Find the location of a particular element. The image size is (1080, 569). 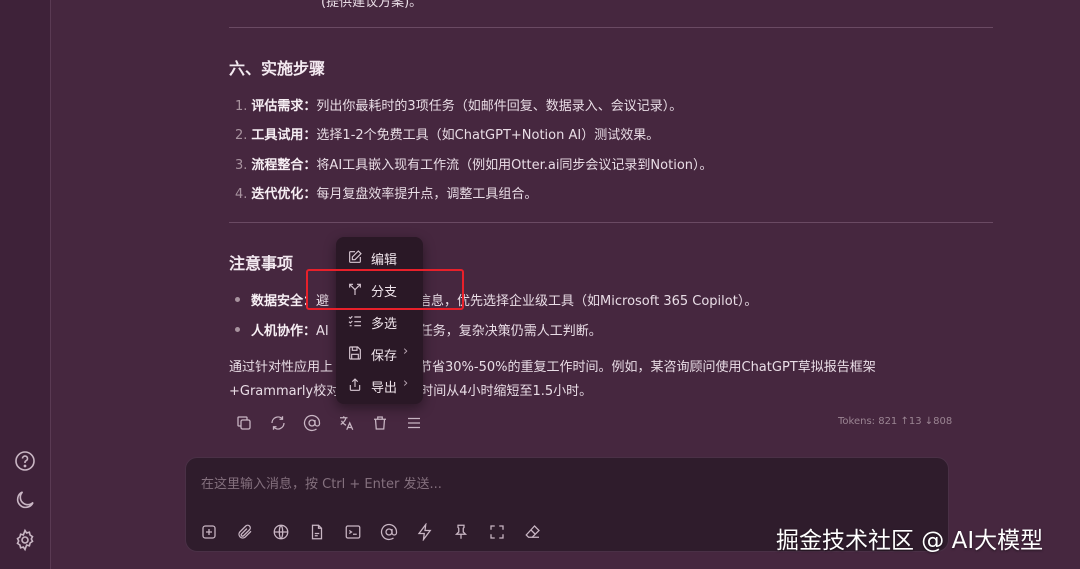

previous-line-text: (提供建议方案)。 is located at coordinates (372, 5).